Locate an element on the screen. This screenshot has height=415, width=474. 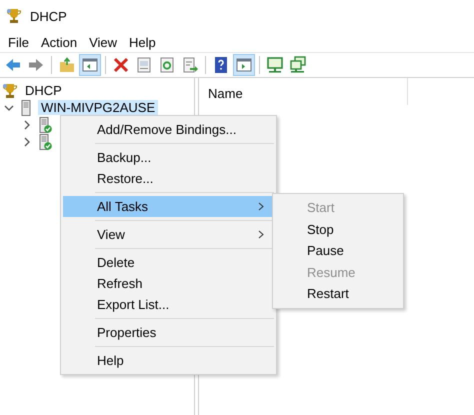
export-icon is located at coordinates (190, 65).